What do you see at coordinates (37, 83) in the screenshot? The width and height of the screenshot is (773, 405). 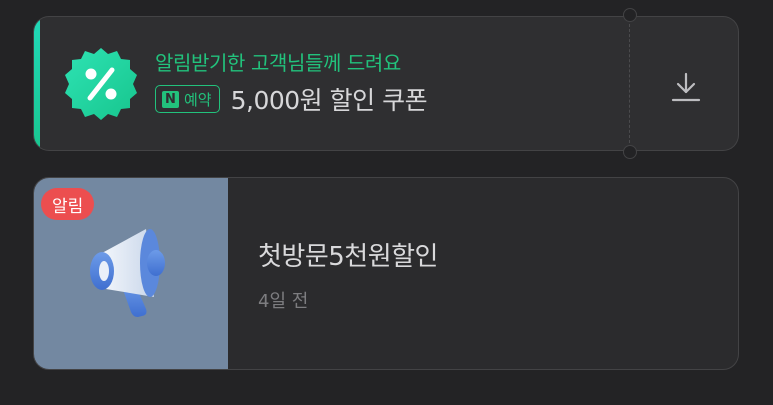 I see `coupon-accent-bar` at bounding box center [37, 83].